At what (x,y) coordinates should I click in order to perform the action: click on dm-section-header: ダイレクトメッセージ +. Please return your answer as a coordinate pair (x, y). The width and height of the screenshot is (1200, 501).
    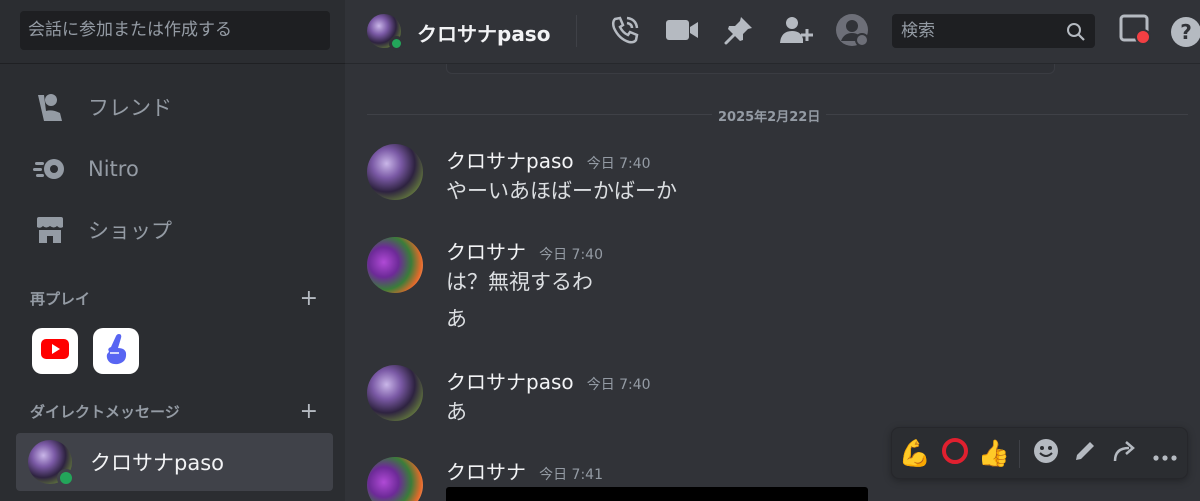
    Looking at the image, I should click on (174, 411).